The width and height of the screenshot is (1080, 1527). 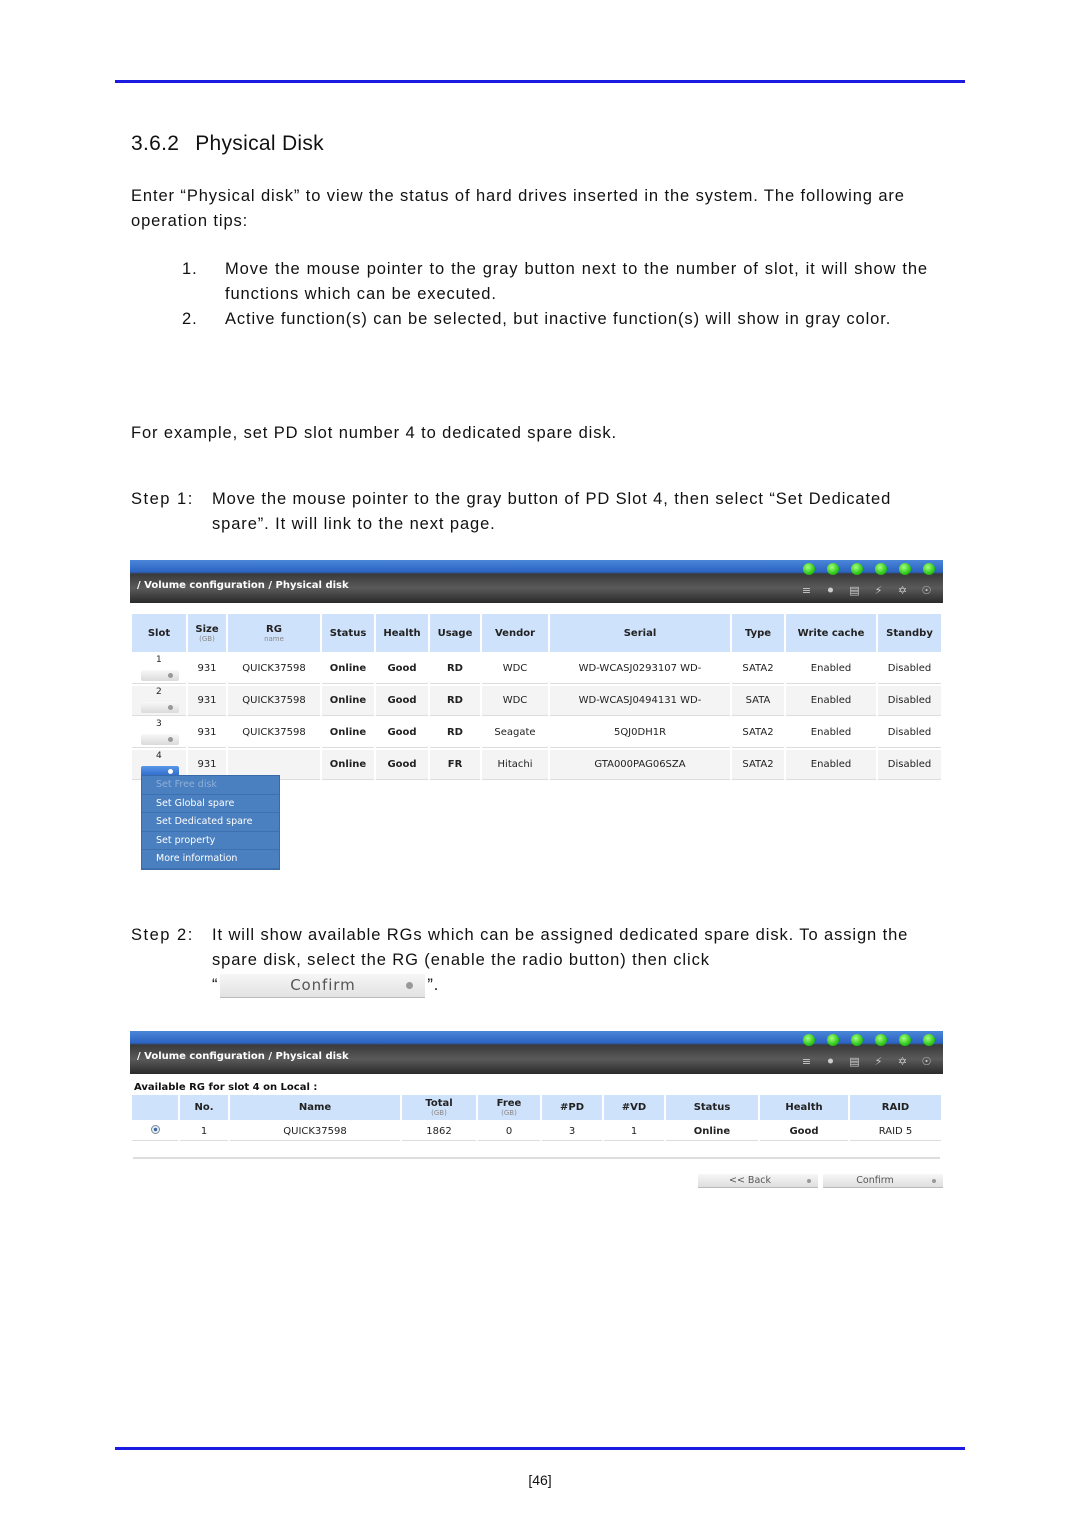 What do you see at coordinates (640, 633) in the screenshot?
I see `col-serial: Serial` at bounding box center [640, 633].